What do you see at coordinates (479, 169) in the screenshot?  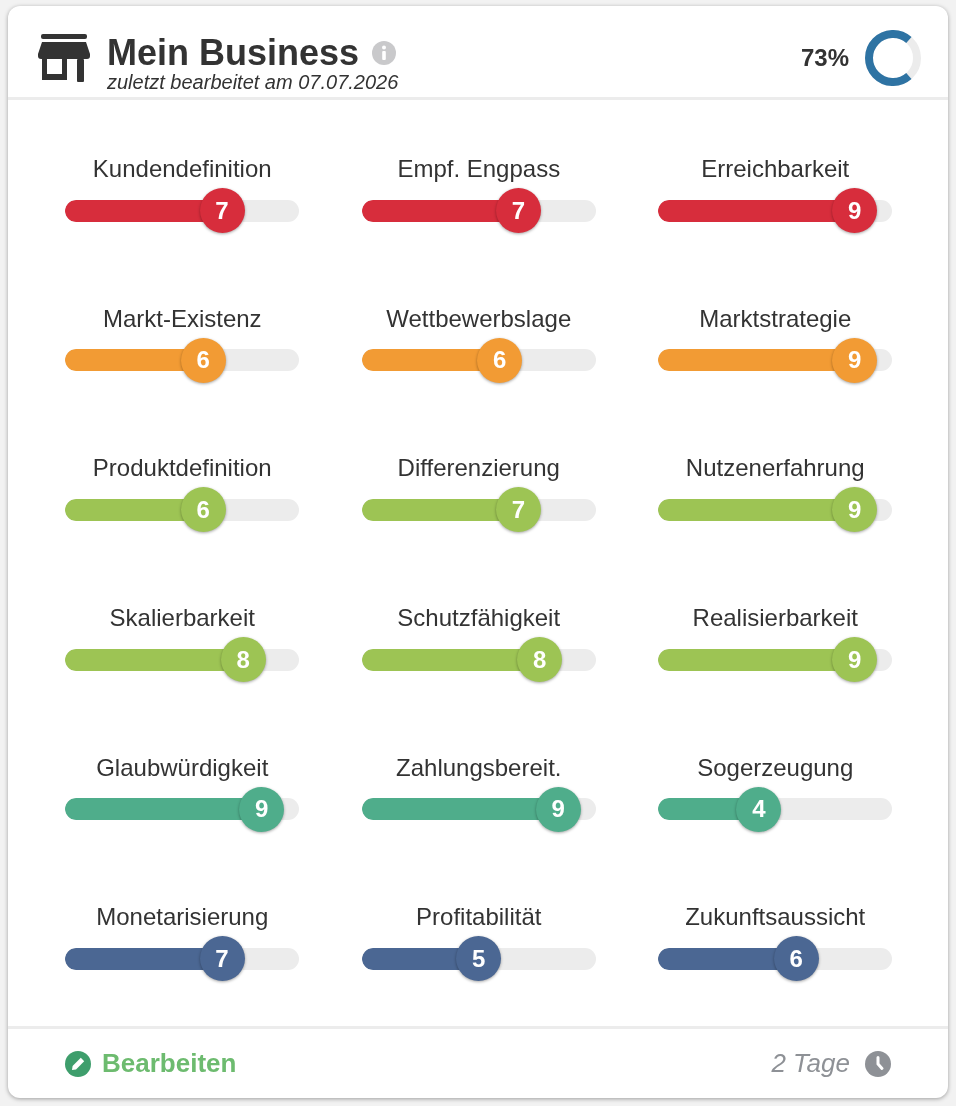 I see `metric-label: Empf. Engpass` at bounding box center [479, 169].